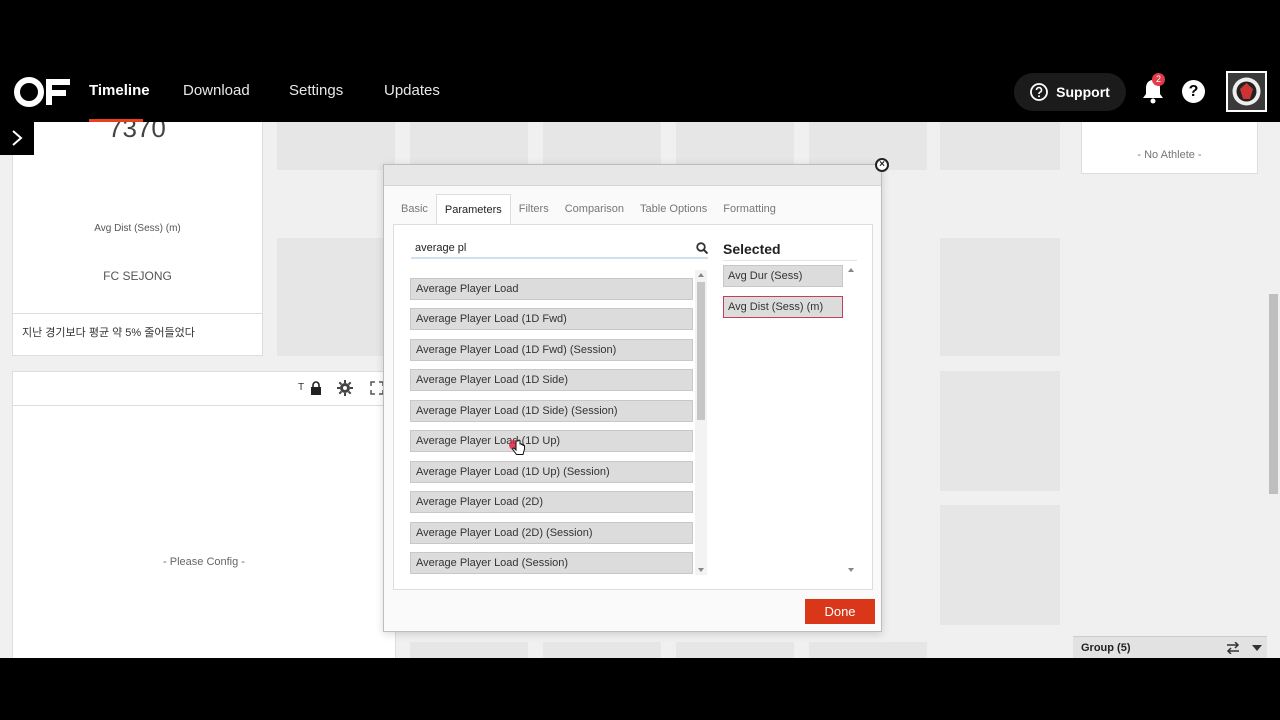 The height and width of the screenshot is (720, 1280). Describe the element at coordinates (702, 248) in the screenshot. I see `search-icon` at that location.